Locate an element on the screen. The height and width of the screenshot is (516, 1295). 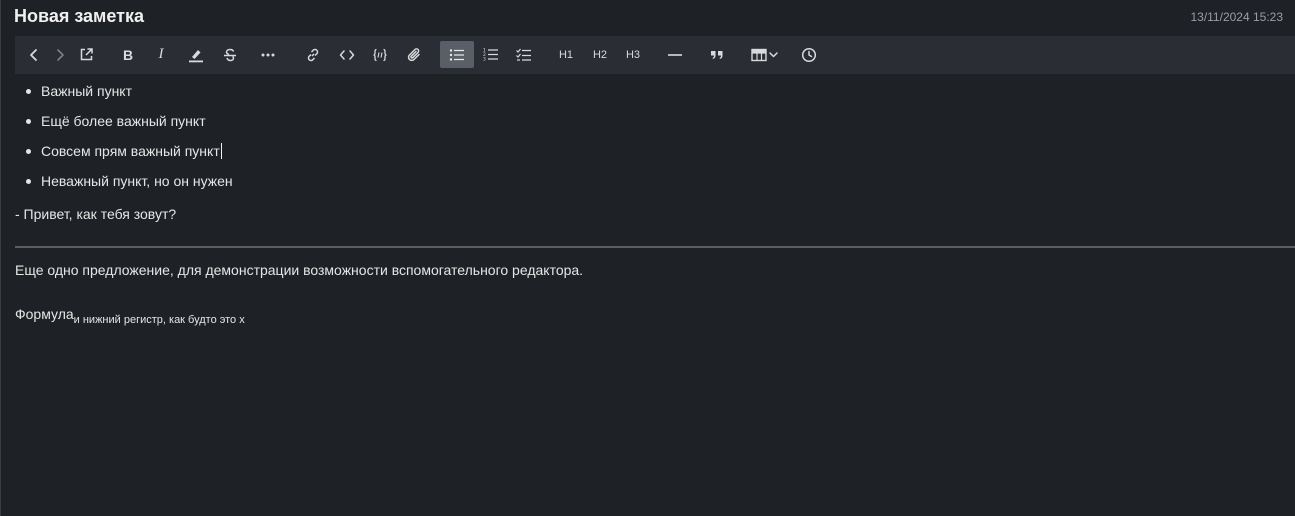
paperclip-icon is located at coordinates (413, 54).